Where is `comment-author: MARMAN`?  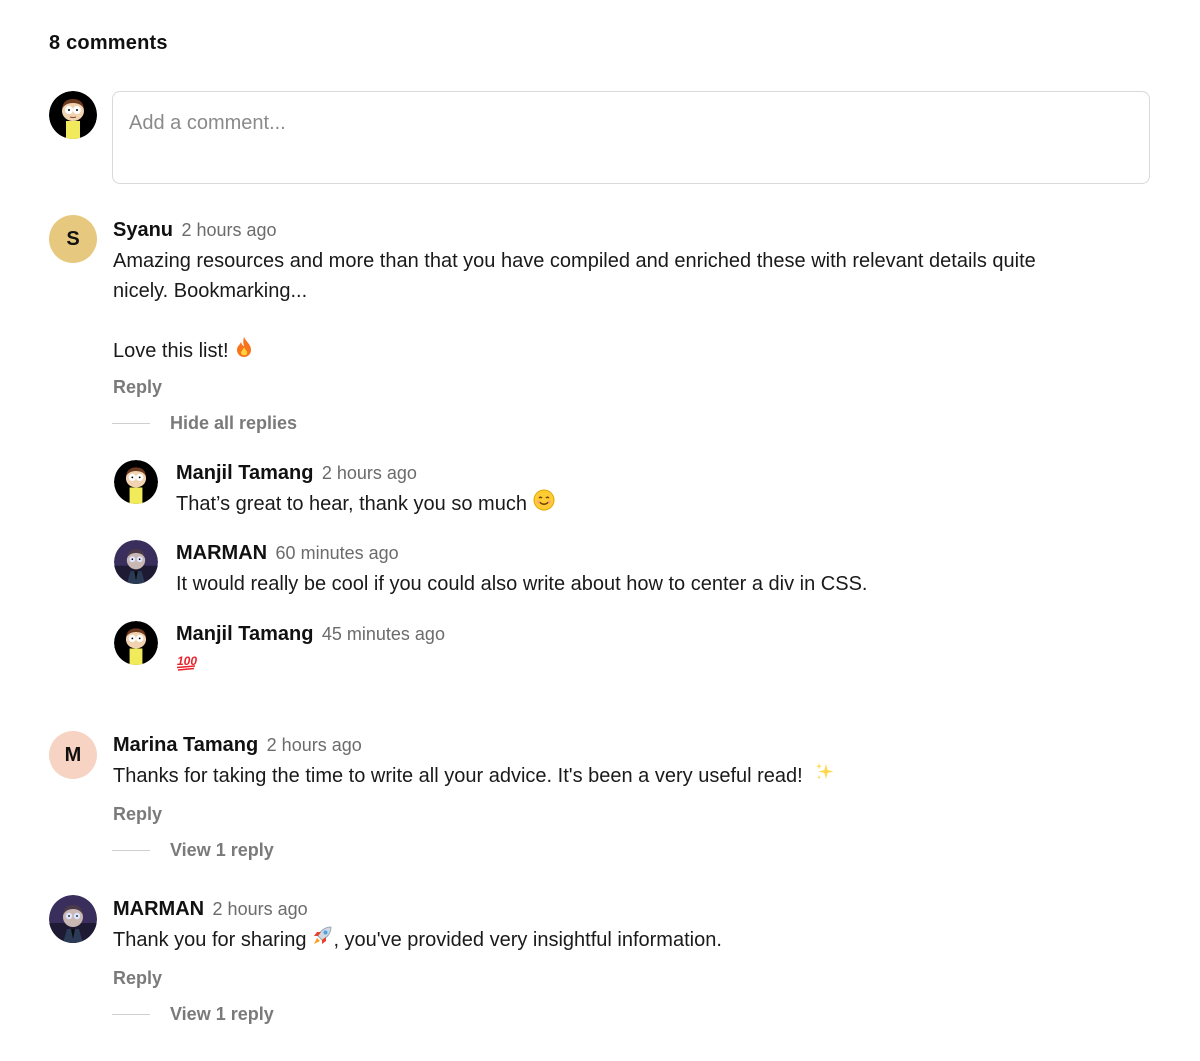
comment-author: MARMAN is located at coordinates (158, 909).